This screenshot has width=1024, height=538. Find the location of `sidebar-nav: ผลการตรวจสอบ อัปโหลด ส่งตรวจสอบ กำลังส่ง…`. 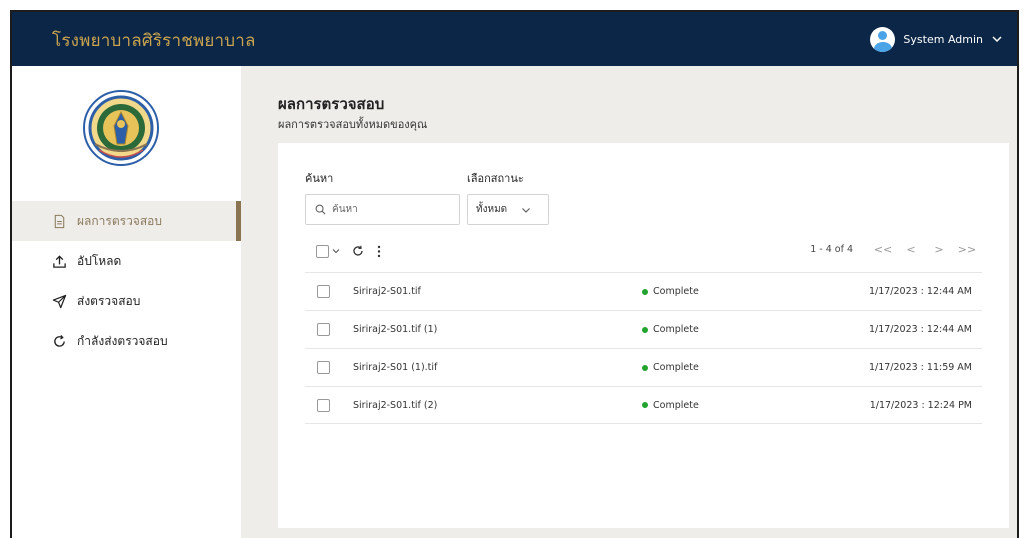

sidebar-nav: ผลการตรวจสอบ อัปโหลด ส่งตรวจสอบ กำลังส่ง… is located at coordinates (126, 281).